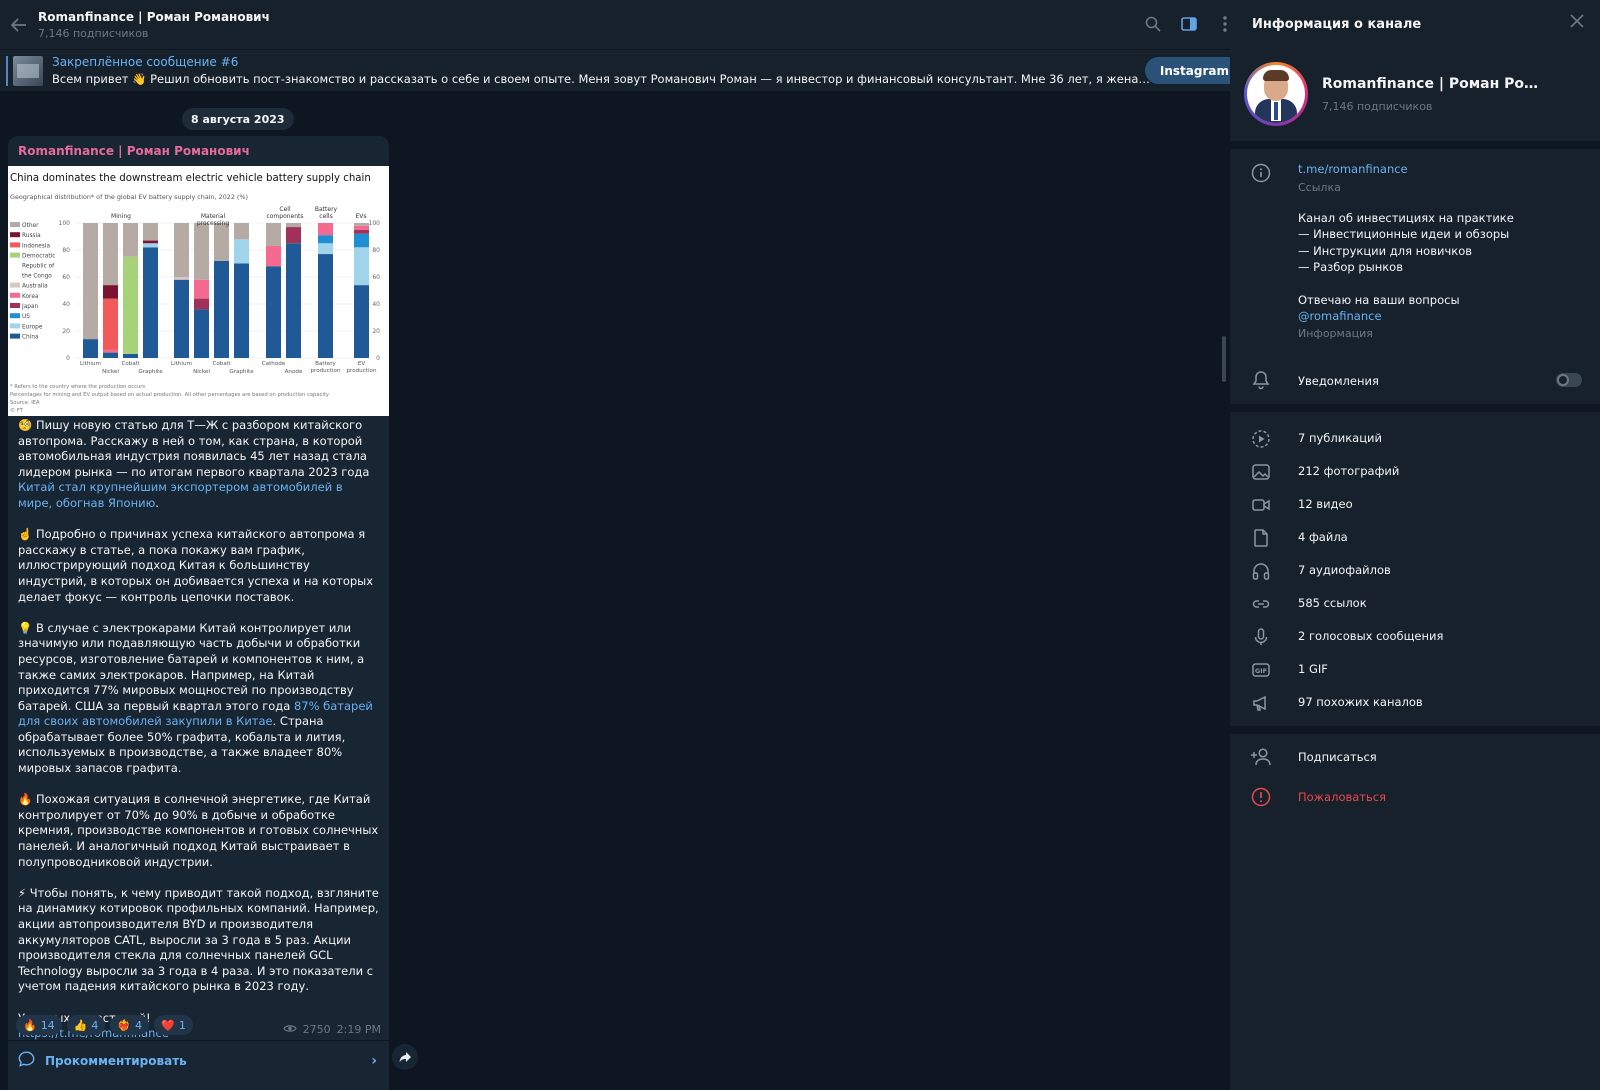 This screenshot has width=1600, height=1090. Describe the element at coordinates (1261, 703) in the screenshot. I see `megaphone-icon` at that location.